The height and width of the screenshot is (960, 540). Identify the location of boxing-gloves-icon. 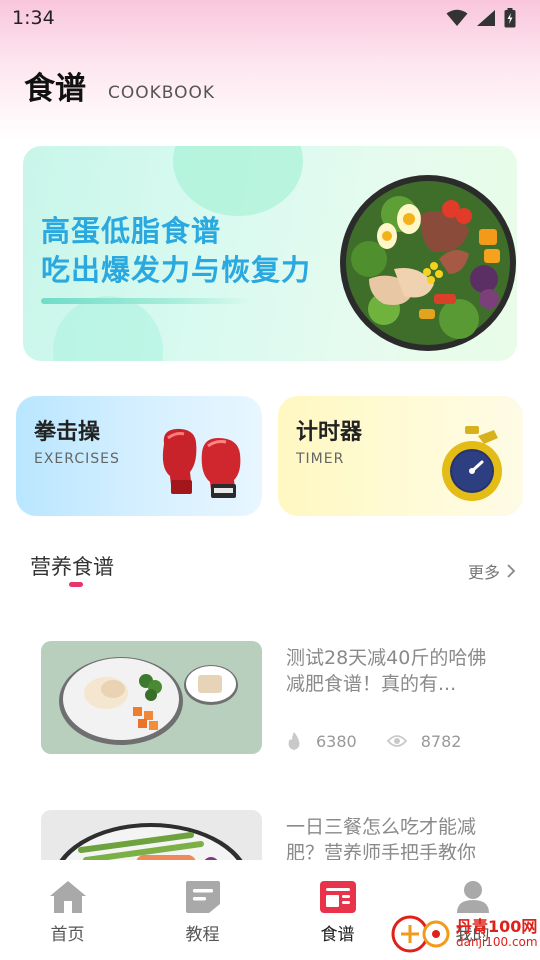
(201, 463).